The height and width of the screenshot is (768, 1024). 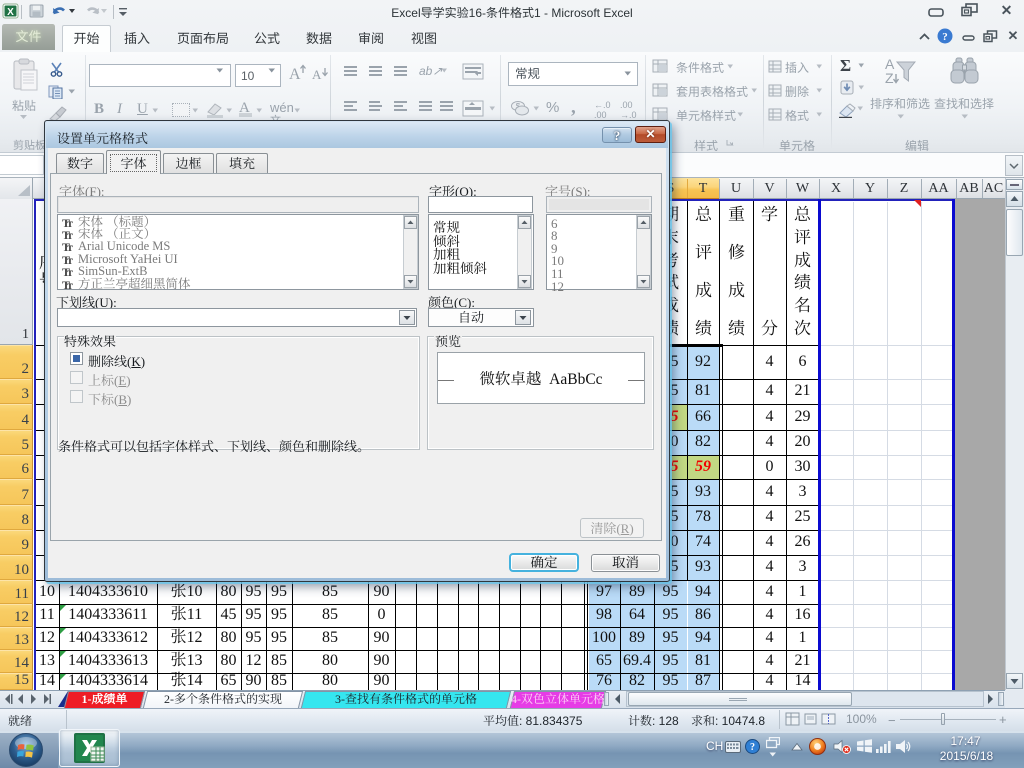 I want to click on svg-text: X, so click(x=10, y=12).